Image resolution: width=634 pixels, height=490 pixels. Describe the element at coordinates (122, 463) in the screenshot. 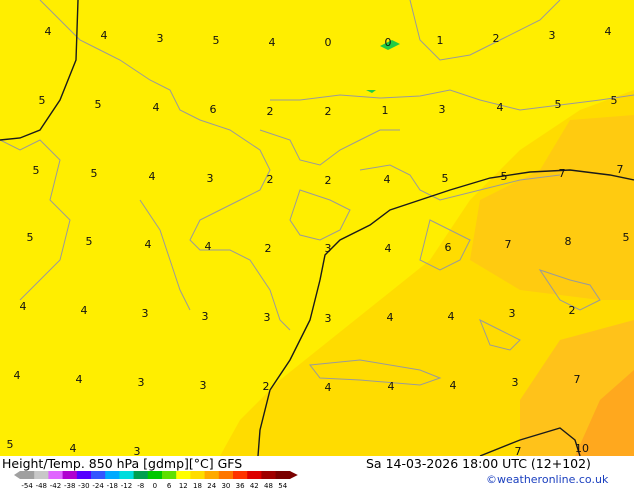

I see `map-title: Height/Temp. 850 hPa [gdmp][°C] GFS` at that location.